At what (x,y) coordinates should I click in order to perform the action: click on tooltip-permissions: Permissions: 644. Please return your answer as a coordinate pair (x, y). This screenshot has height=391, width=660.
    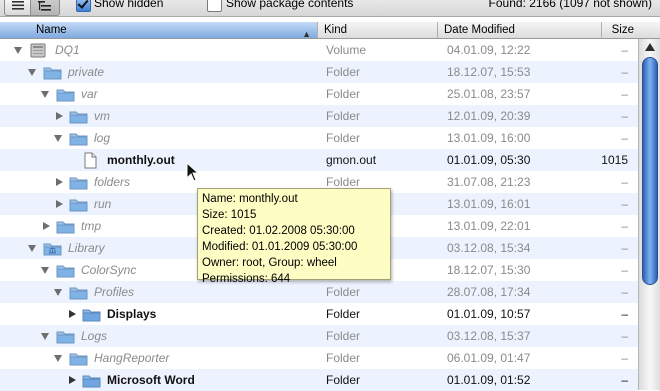
    Looking at the image, I should click on (246, 279).